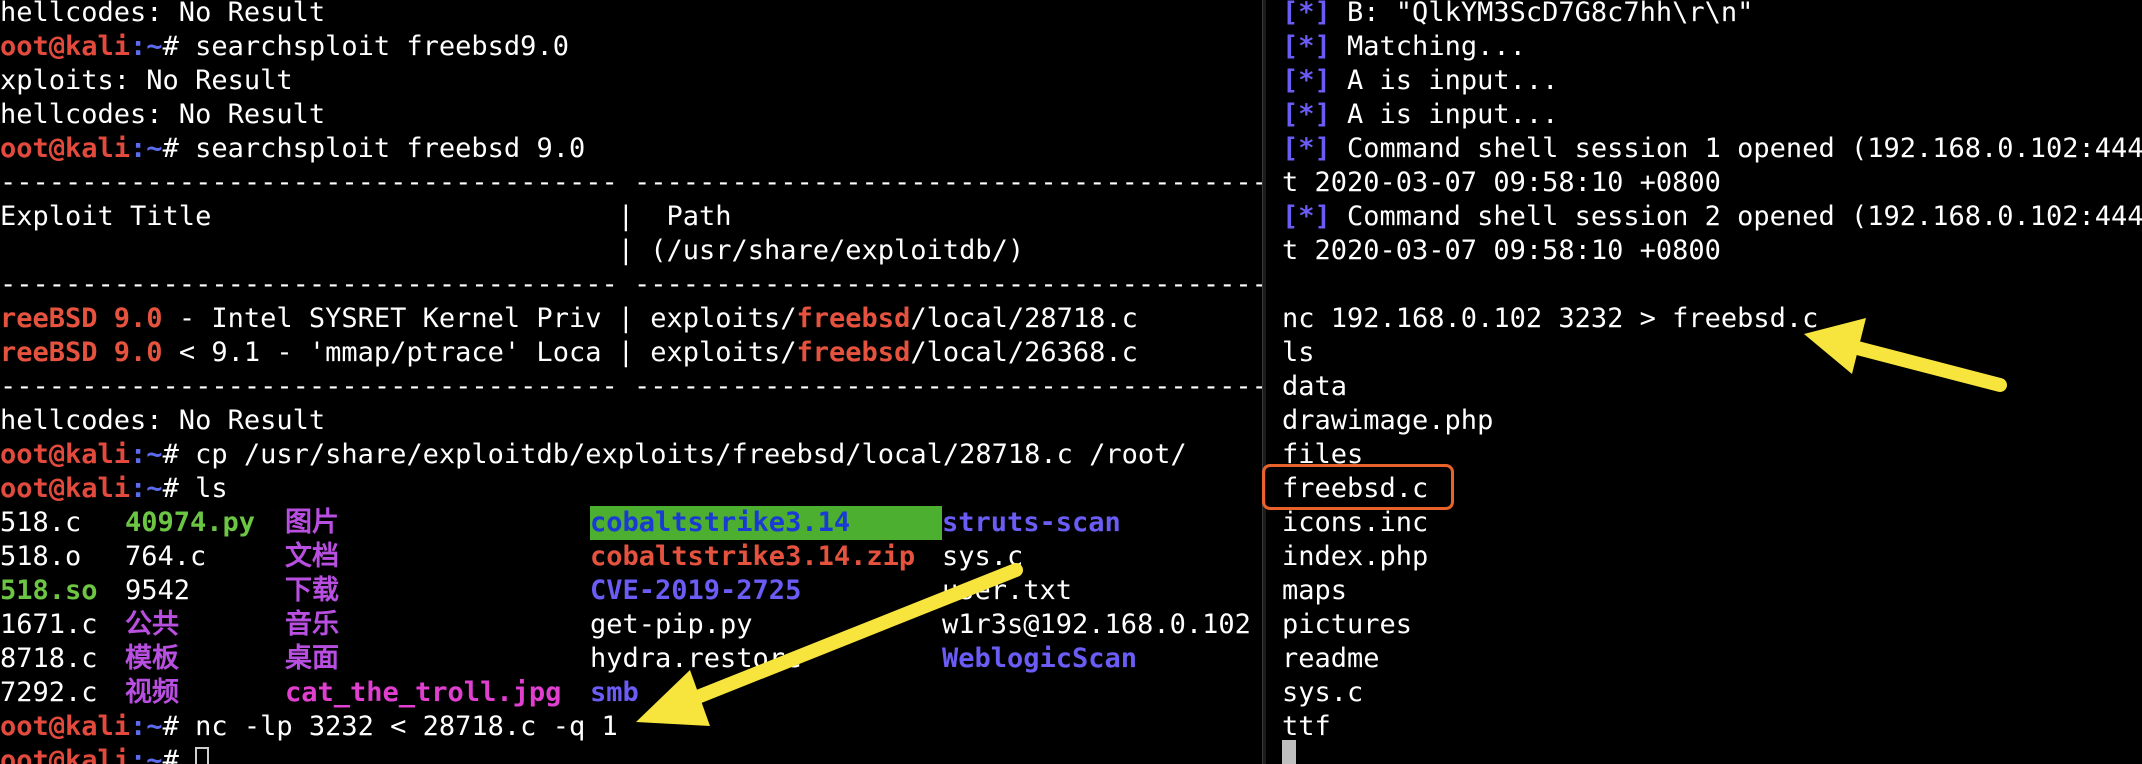 This screenshot has height=764, width=2142. What do you see at coordinates (1306, 726) in the screenshot?
I see `output-text: ttf` at bounding box center [1306, 726].